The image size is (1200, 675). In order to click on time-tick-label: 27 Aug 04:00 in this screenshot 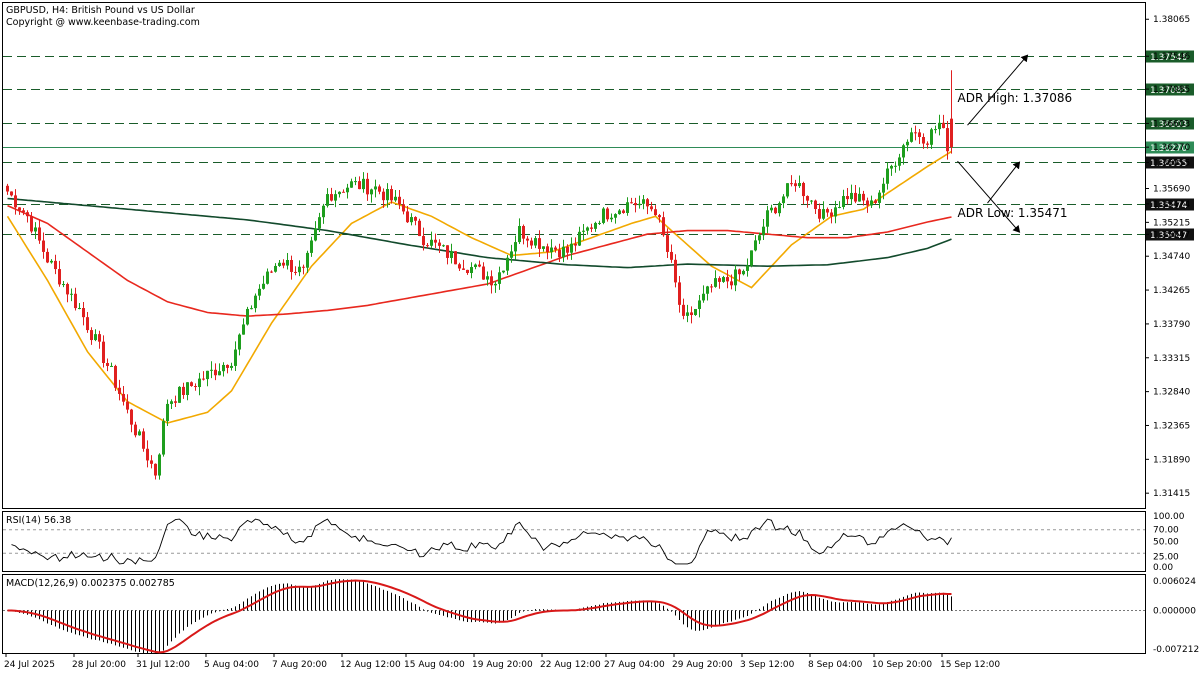, I will do `click(634, 665)`.